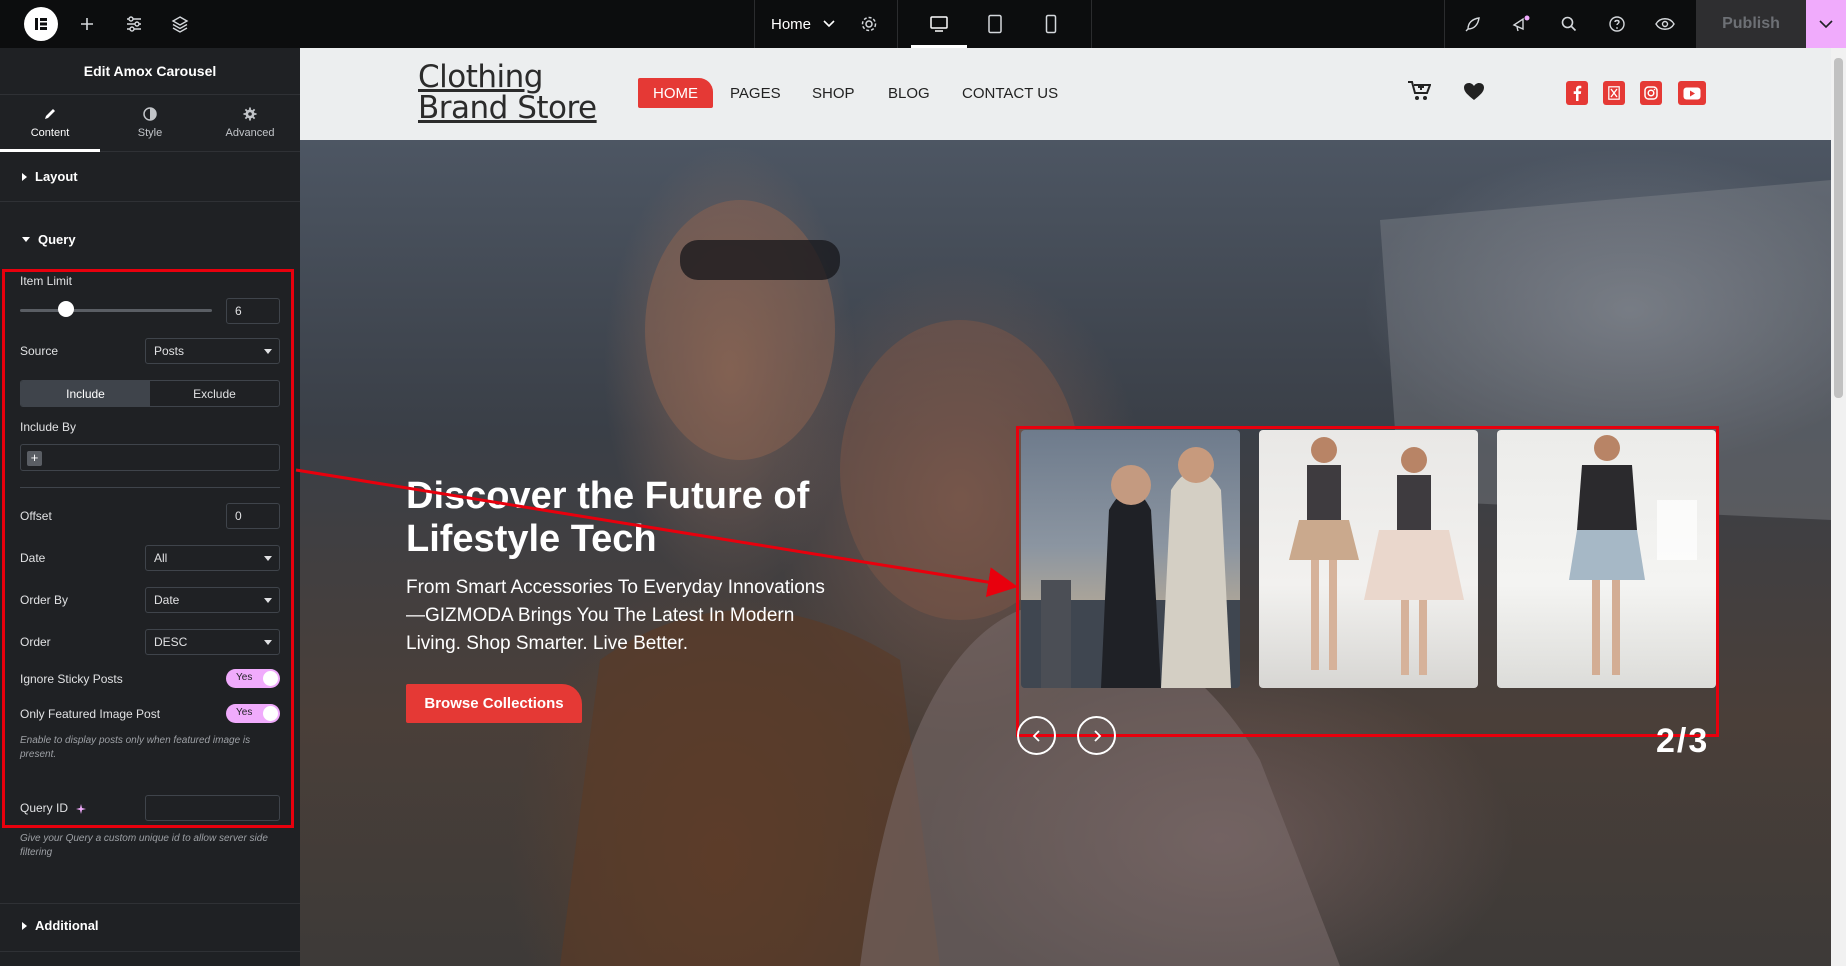  Describe the element at coordinates (1751, 24) in the screenshot. I see `publish-button: Publish` at that location.